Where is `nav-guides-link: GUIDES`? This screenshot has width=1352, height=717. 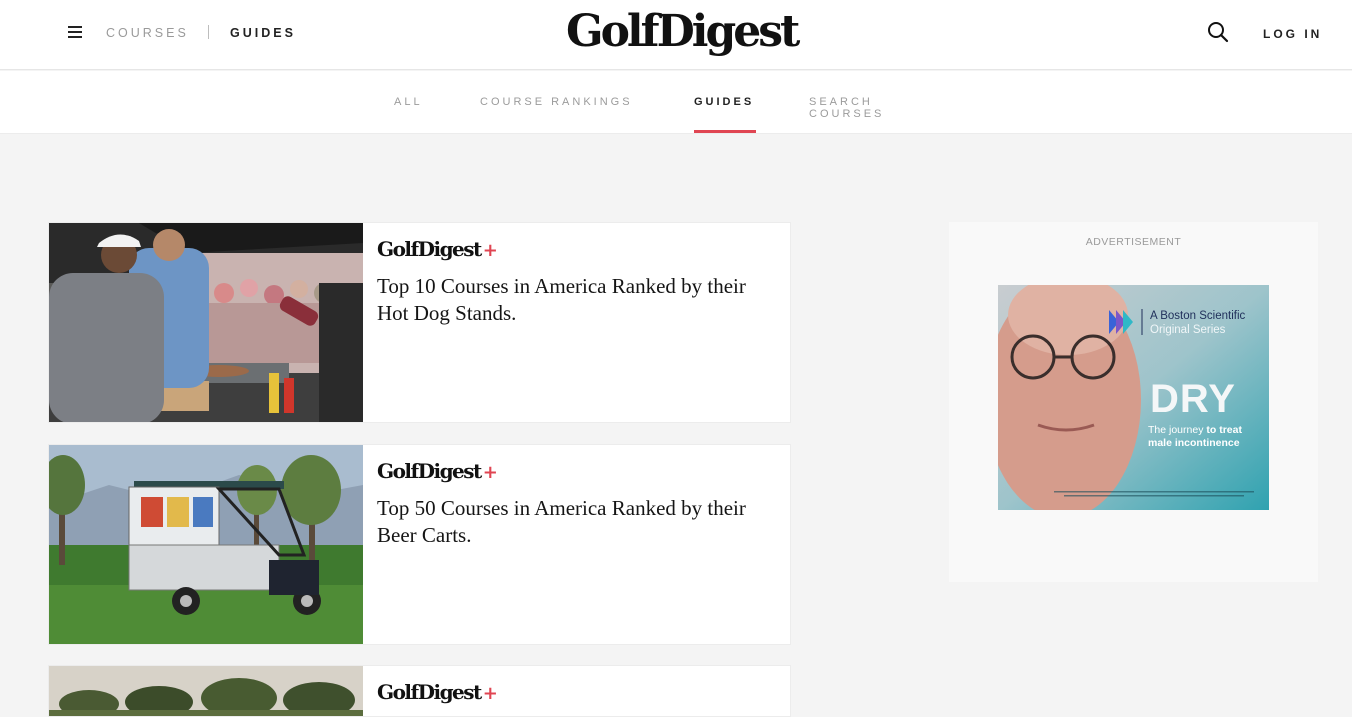 nav-guides-link: GUIDES is located at coordinates (263, 33).